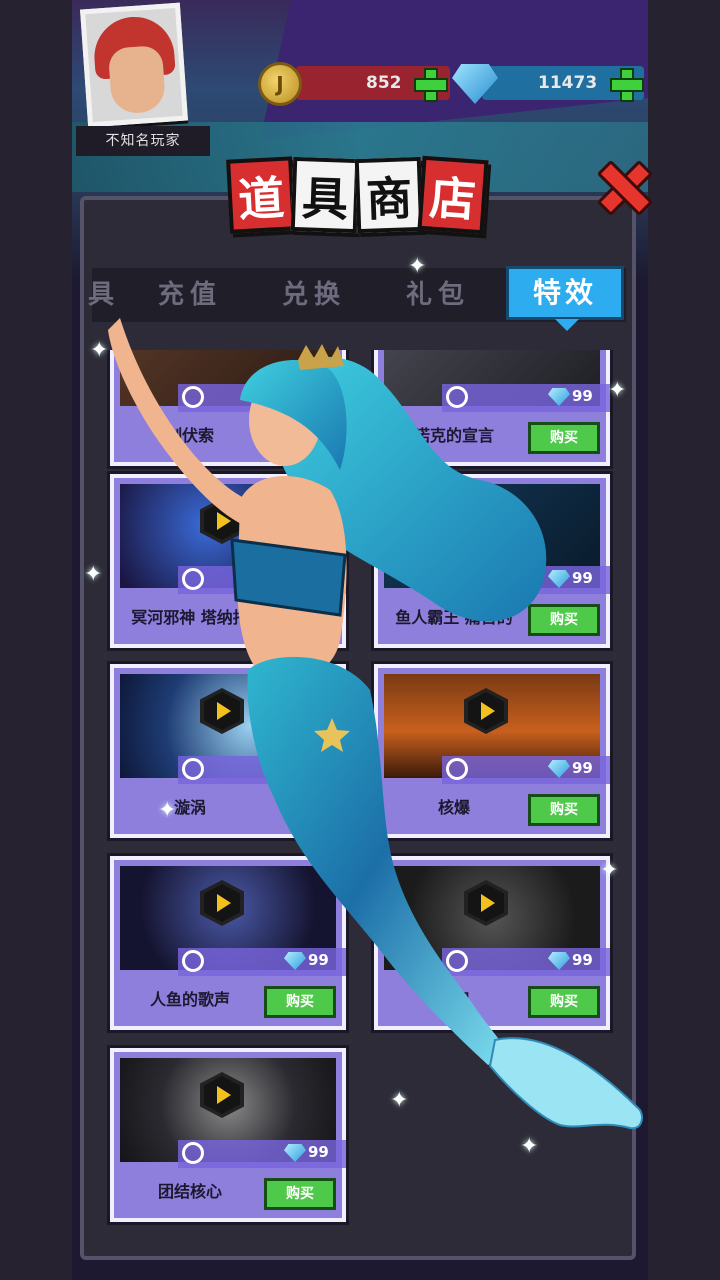  What do you see at coordinates (684, 640) in the screenshot?
I see `right-margin` at bounding box center [684, 640].